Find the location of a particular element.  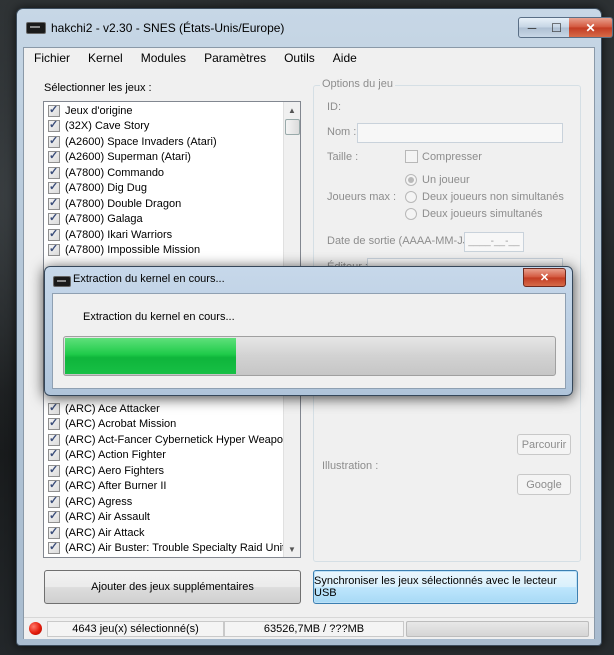

progress-fill is located at coordinates (150, 356).